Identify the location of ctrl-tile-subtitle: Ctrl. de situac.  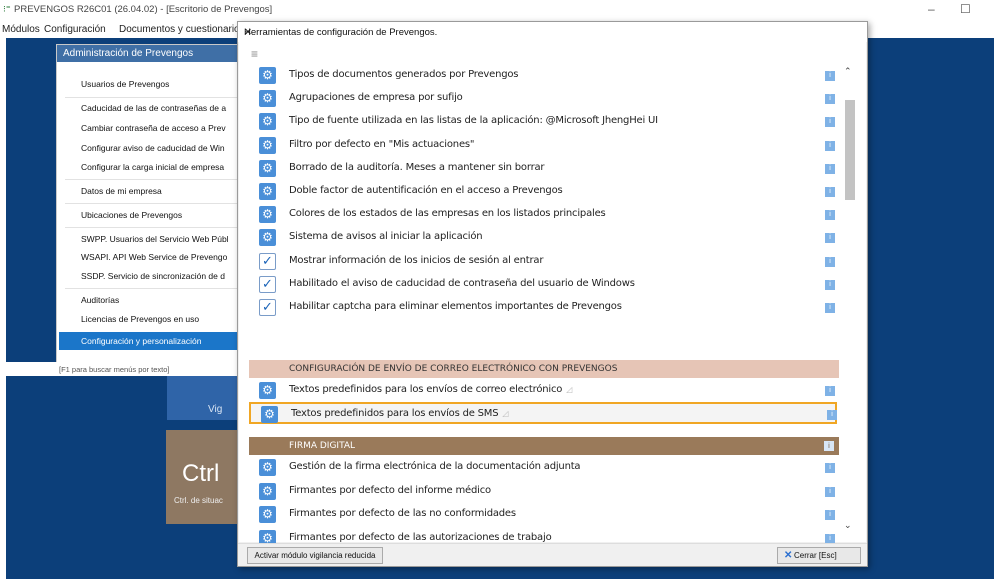
(198, 500).